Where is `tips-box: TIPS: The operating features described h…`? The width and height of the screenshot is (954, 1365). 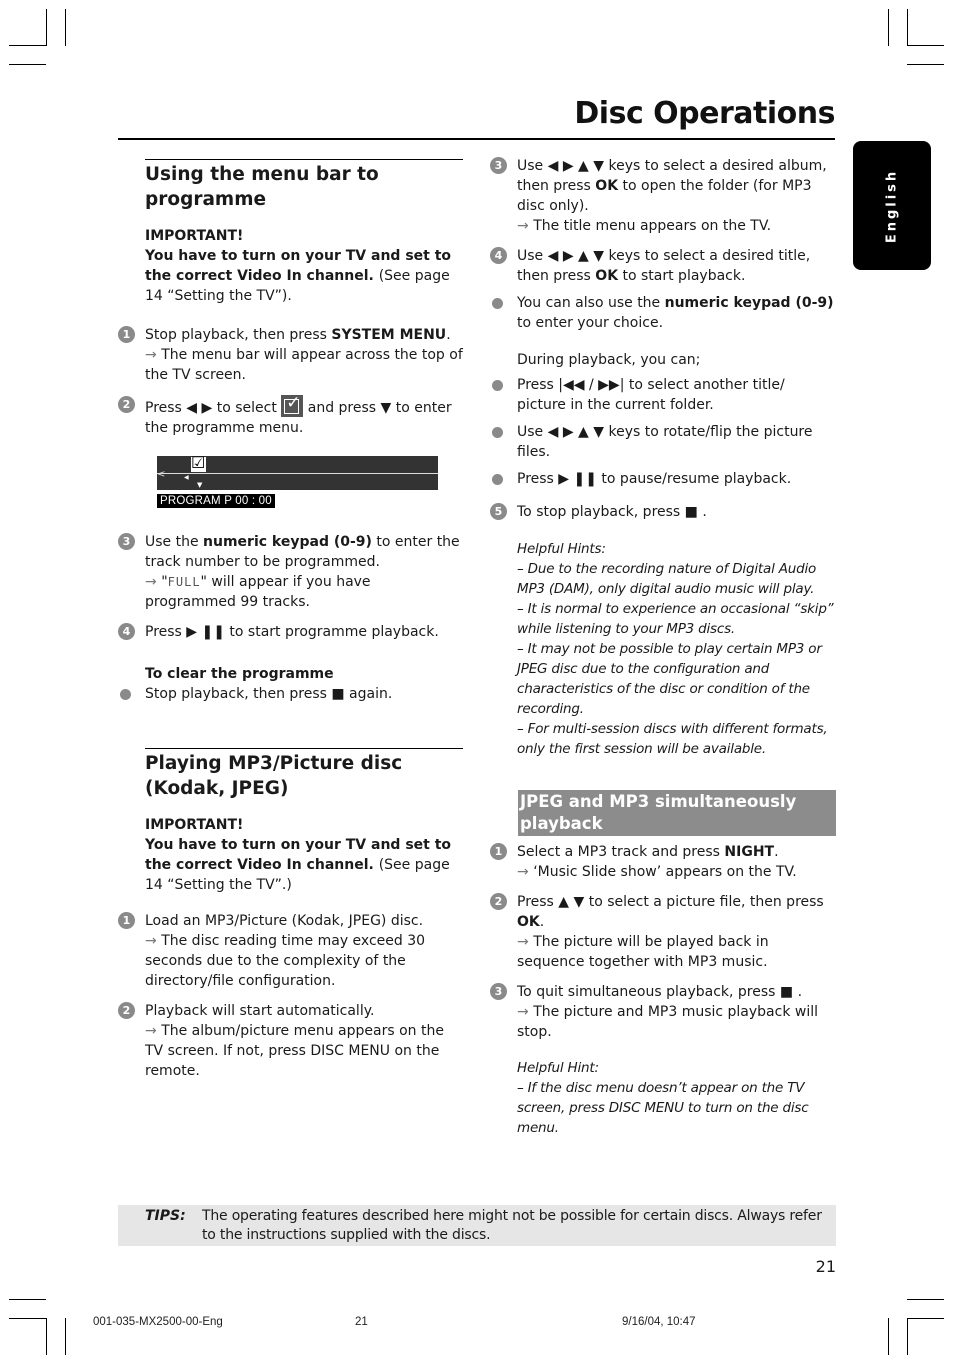
tips-box: TIPS: The operating features described h… is located at coordinates (477, 1225).